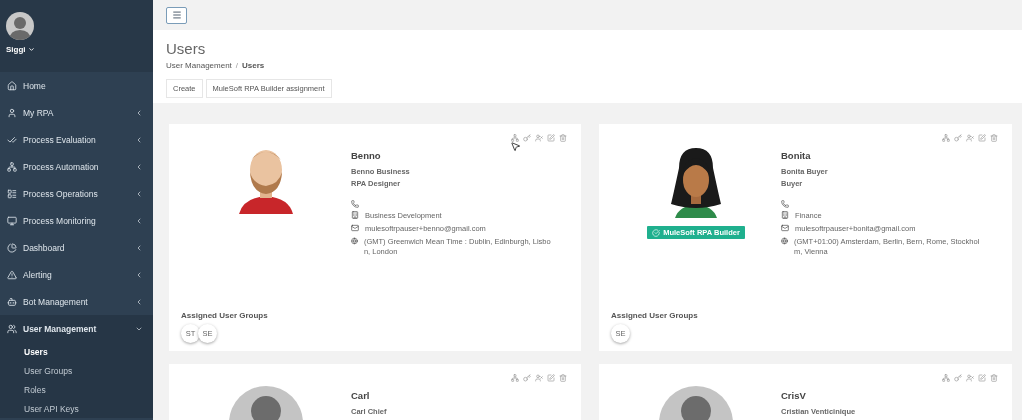 Image resolution: width=1022 pixels, height=420 pixels. I want to click on nav-item: Process Evaluation, so click(76, 139).